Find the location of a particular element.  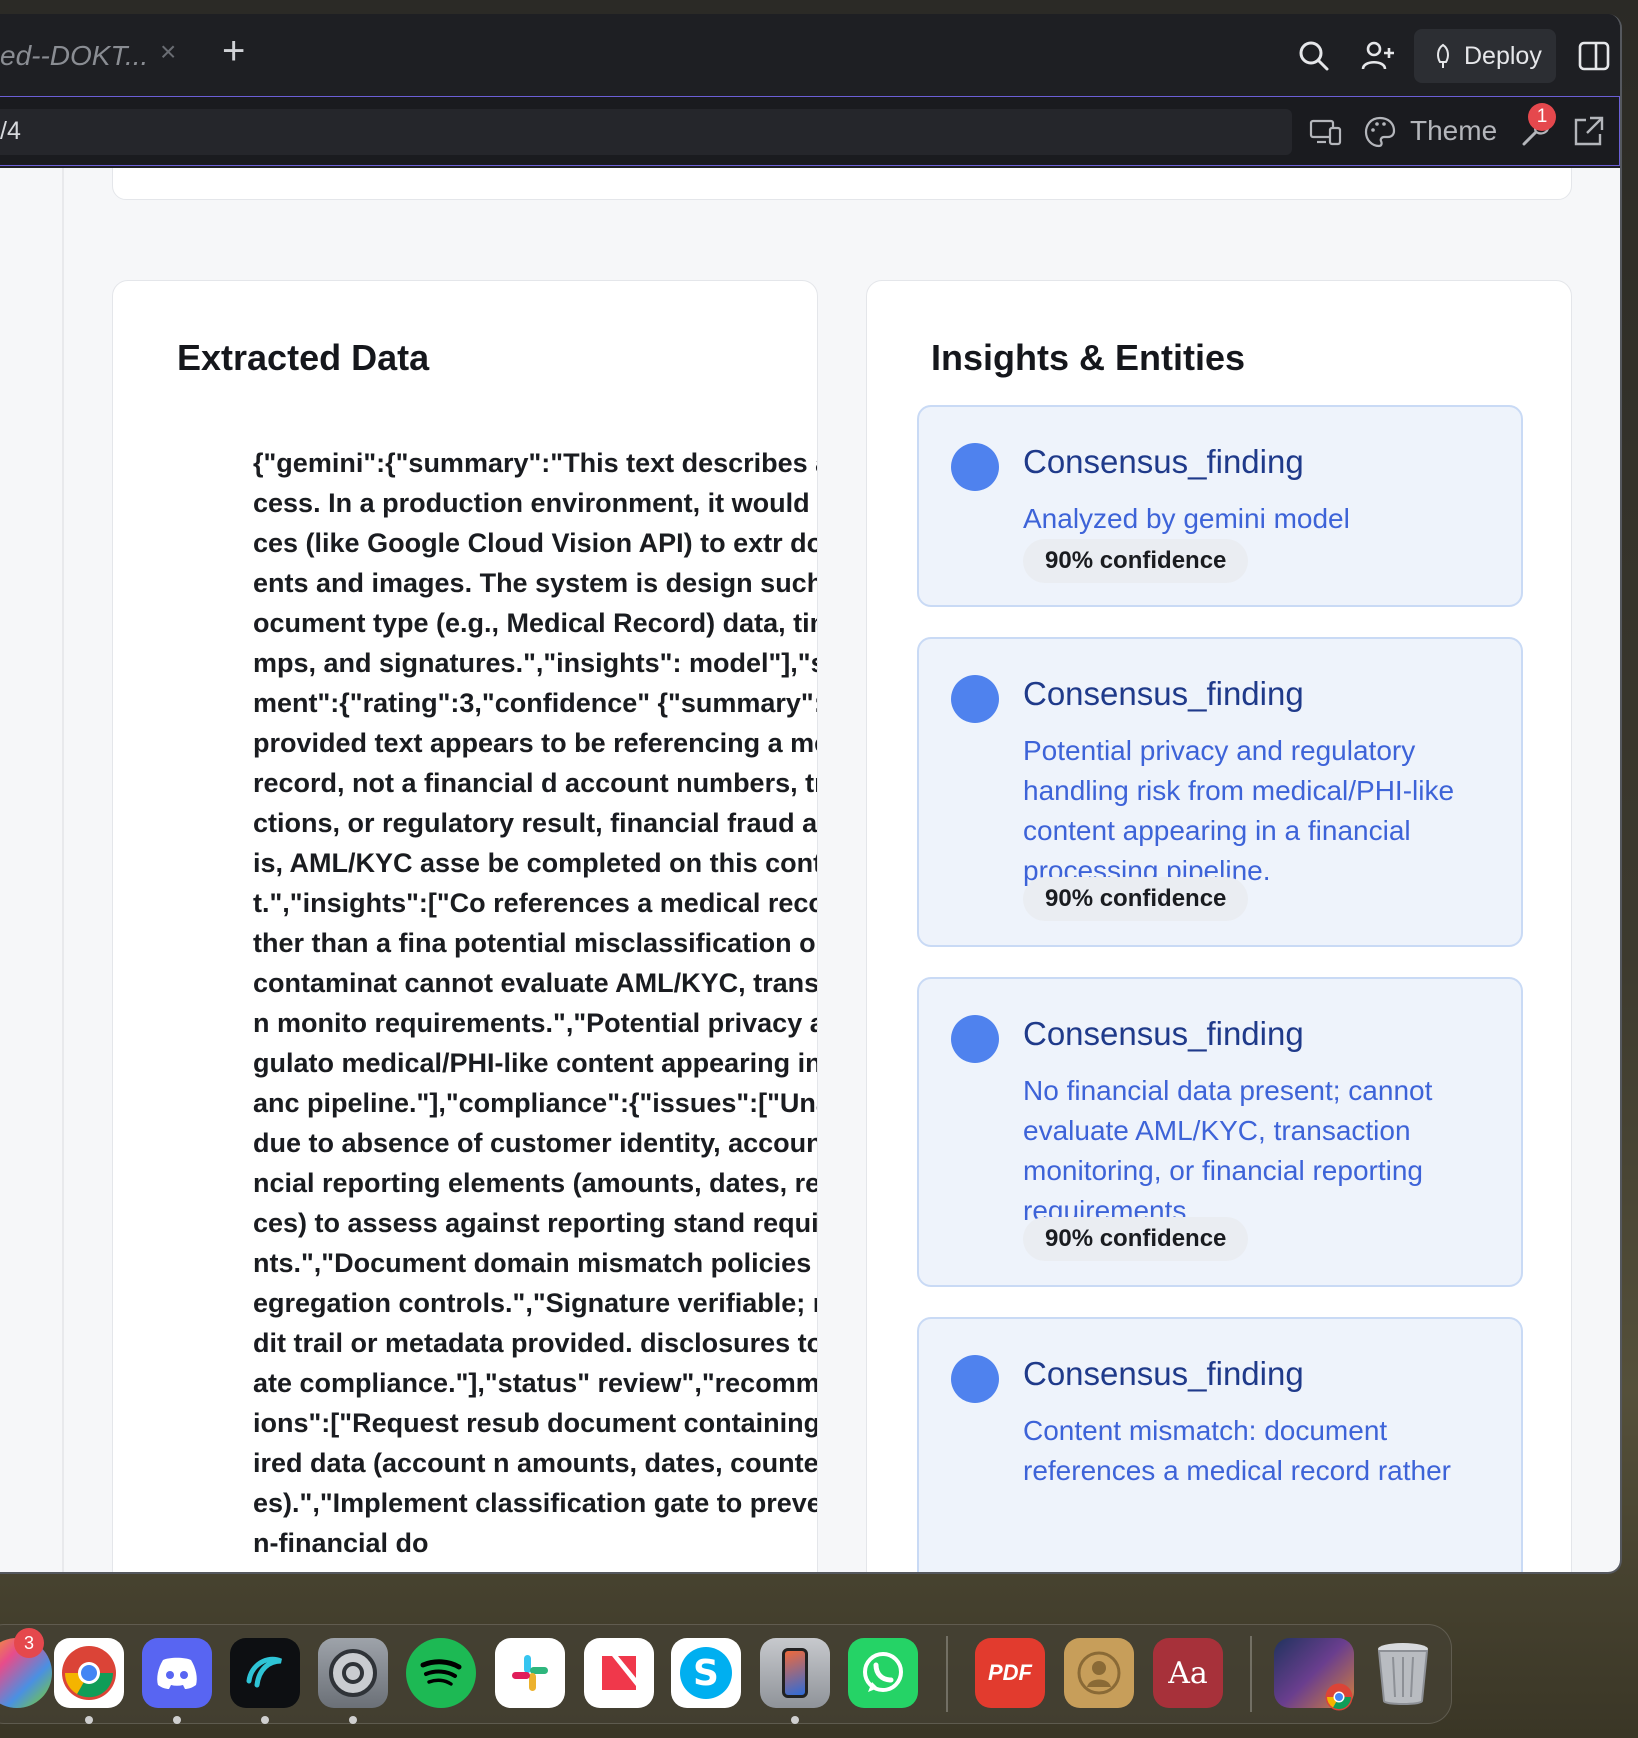

code-insiders-app-icon is located at coordinates (265, 1673).